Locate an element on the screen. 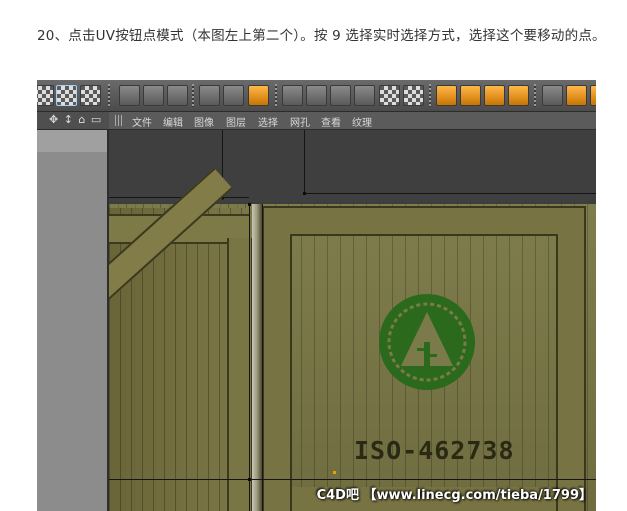 The image size is (627, 511). bodypaint-toolbar is located at coordinates (316, 96).